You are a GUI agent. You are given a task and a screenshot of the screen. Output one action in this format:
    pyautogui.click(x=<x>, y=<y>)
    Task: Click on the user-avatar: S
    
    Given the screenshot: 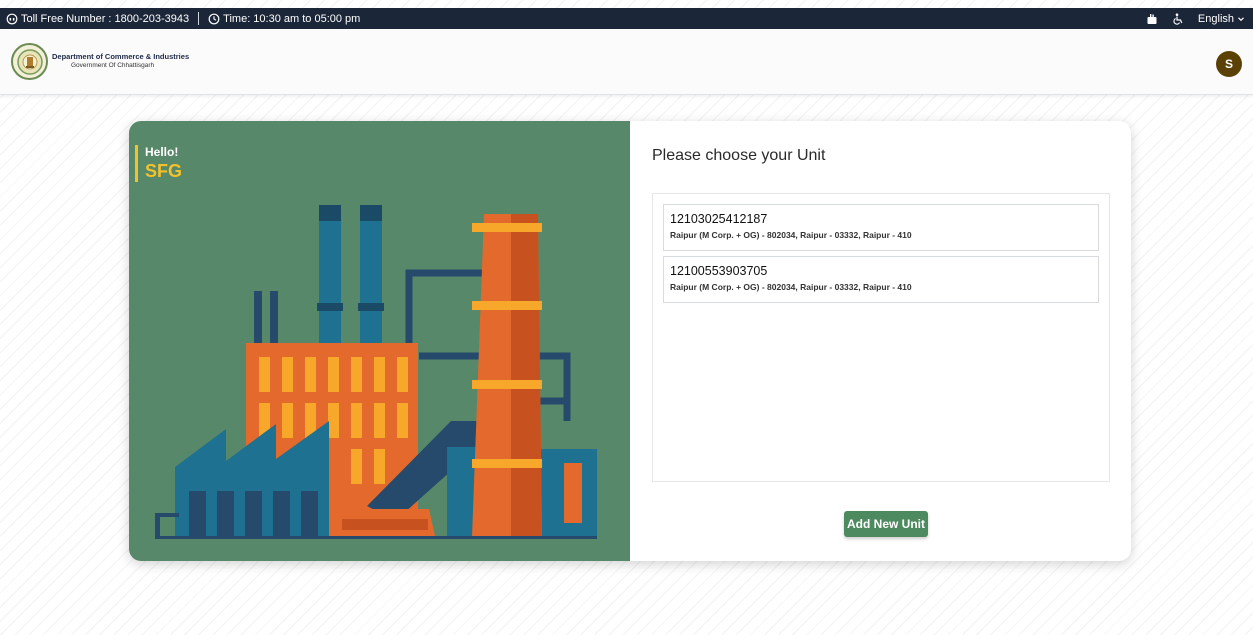 What is the action you would take?
    pyautogui.click(x=1229, y=64)
    